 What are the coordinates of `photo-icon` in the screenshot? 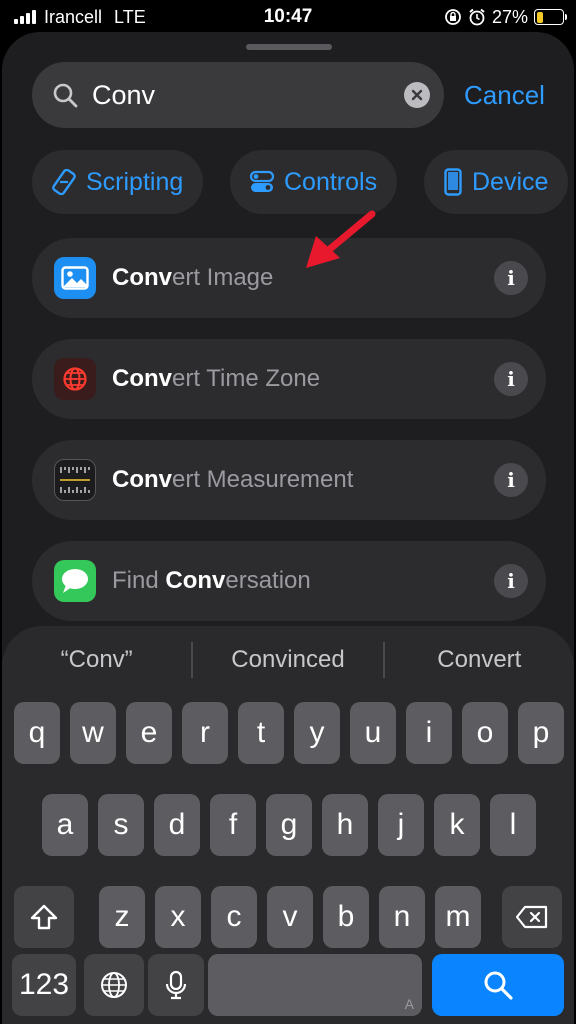 It's located at (75, 278).